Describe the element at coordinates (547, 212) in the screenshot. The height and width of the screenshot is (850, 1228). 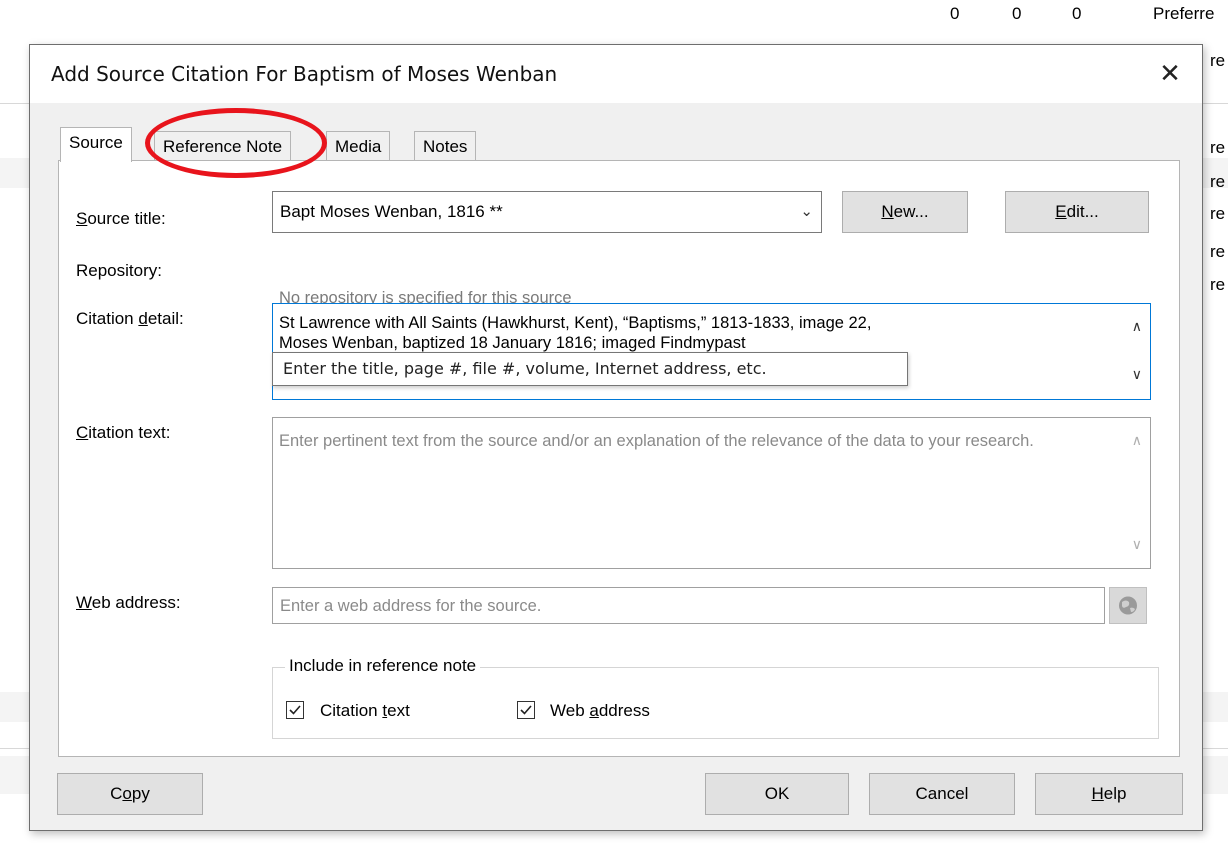
I see `source-title-dropdown: Bapt Moses Wenban, 1816 ** ⌄` at that location.